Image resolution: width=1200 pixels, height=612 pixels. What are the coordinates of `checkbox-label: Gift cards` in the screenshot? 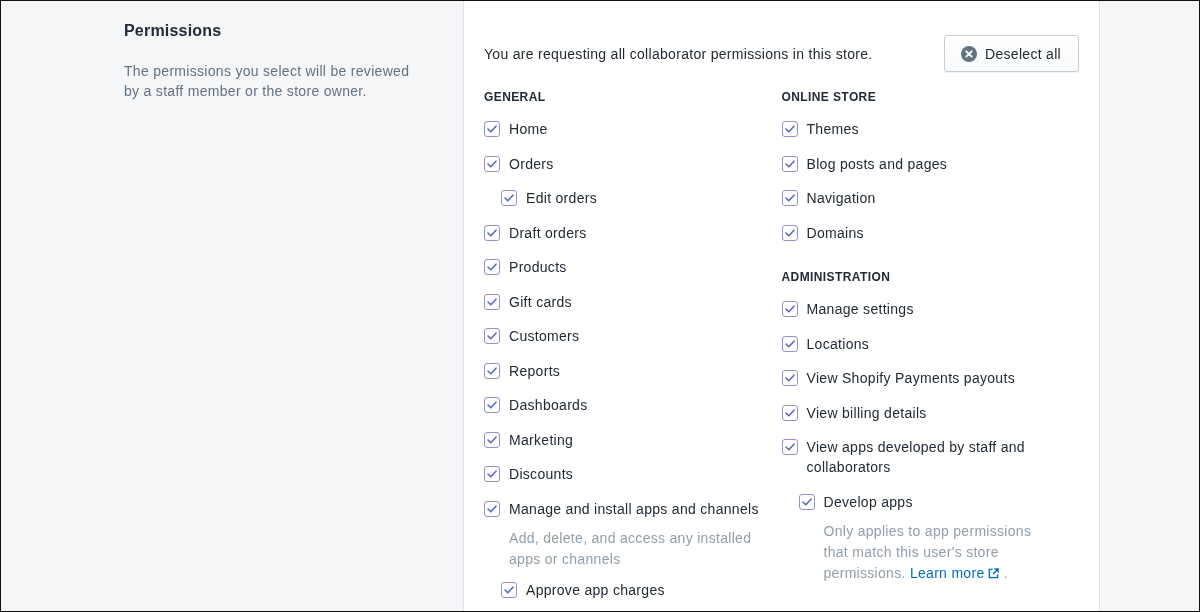 It's located at (540, 302).